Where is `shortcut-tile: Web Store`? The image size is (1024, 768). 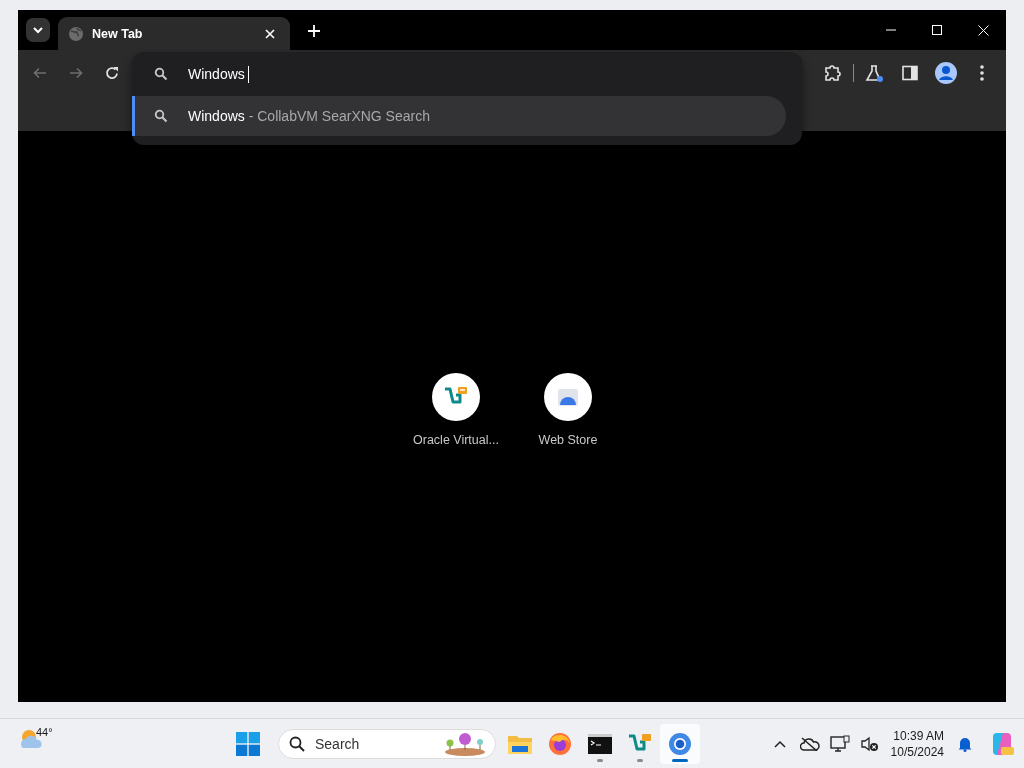 shortcut-tile: Web Store is located at coordinates (568, 410).